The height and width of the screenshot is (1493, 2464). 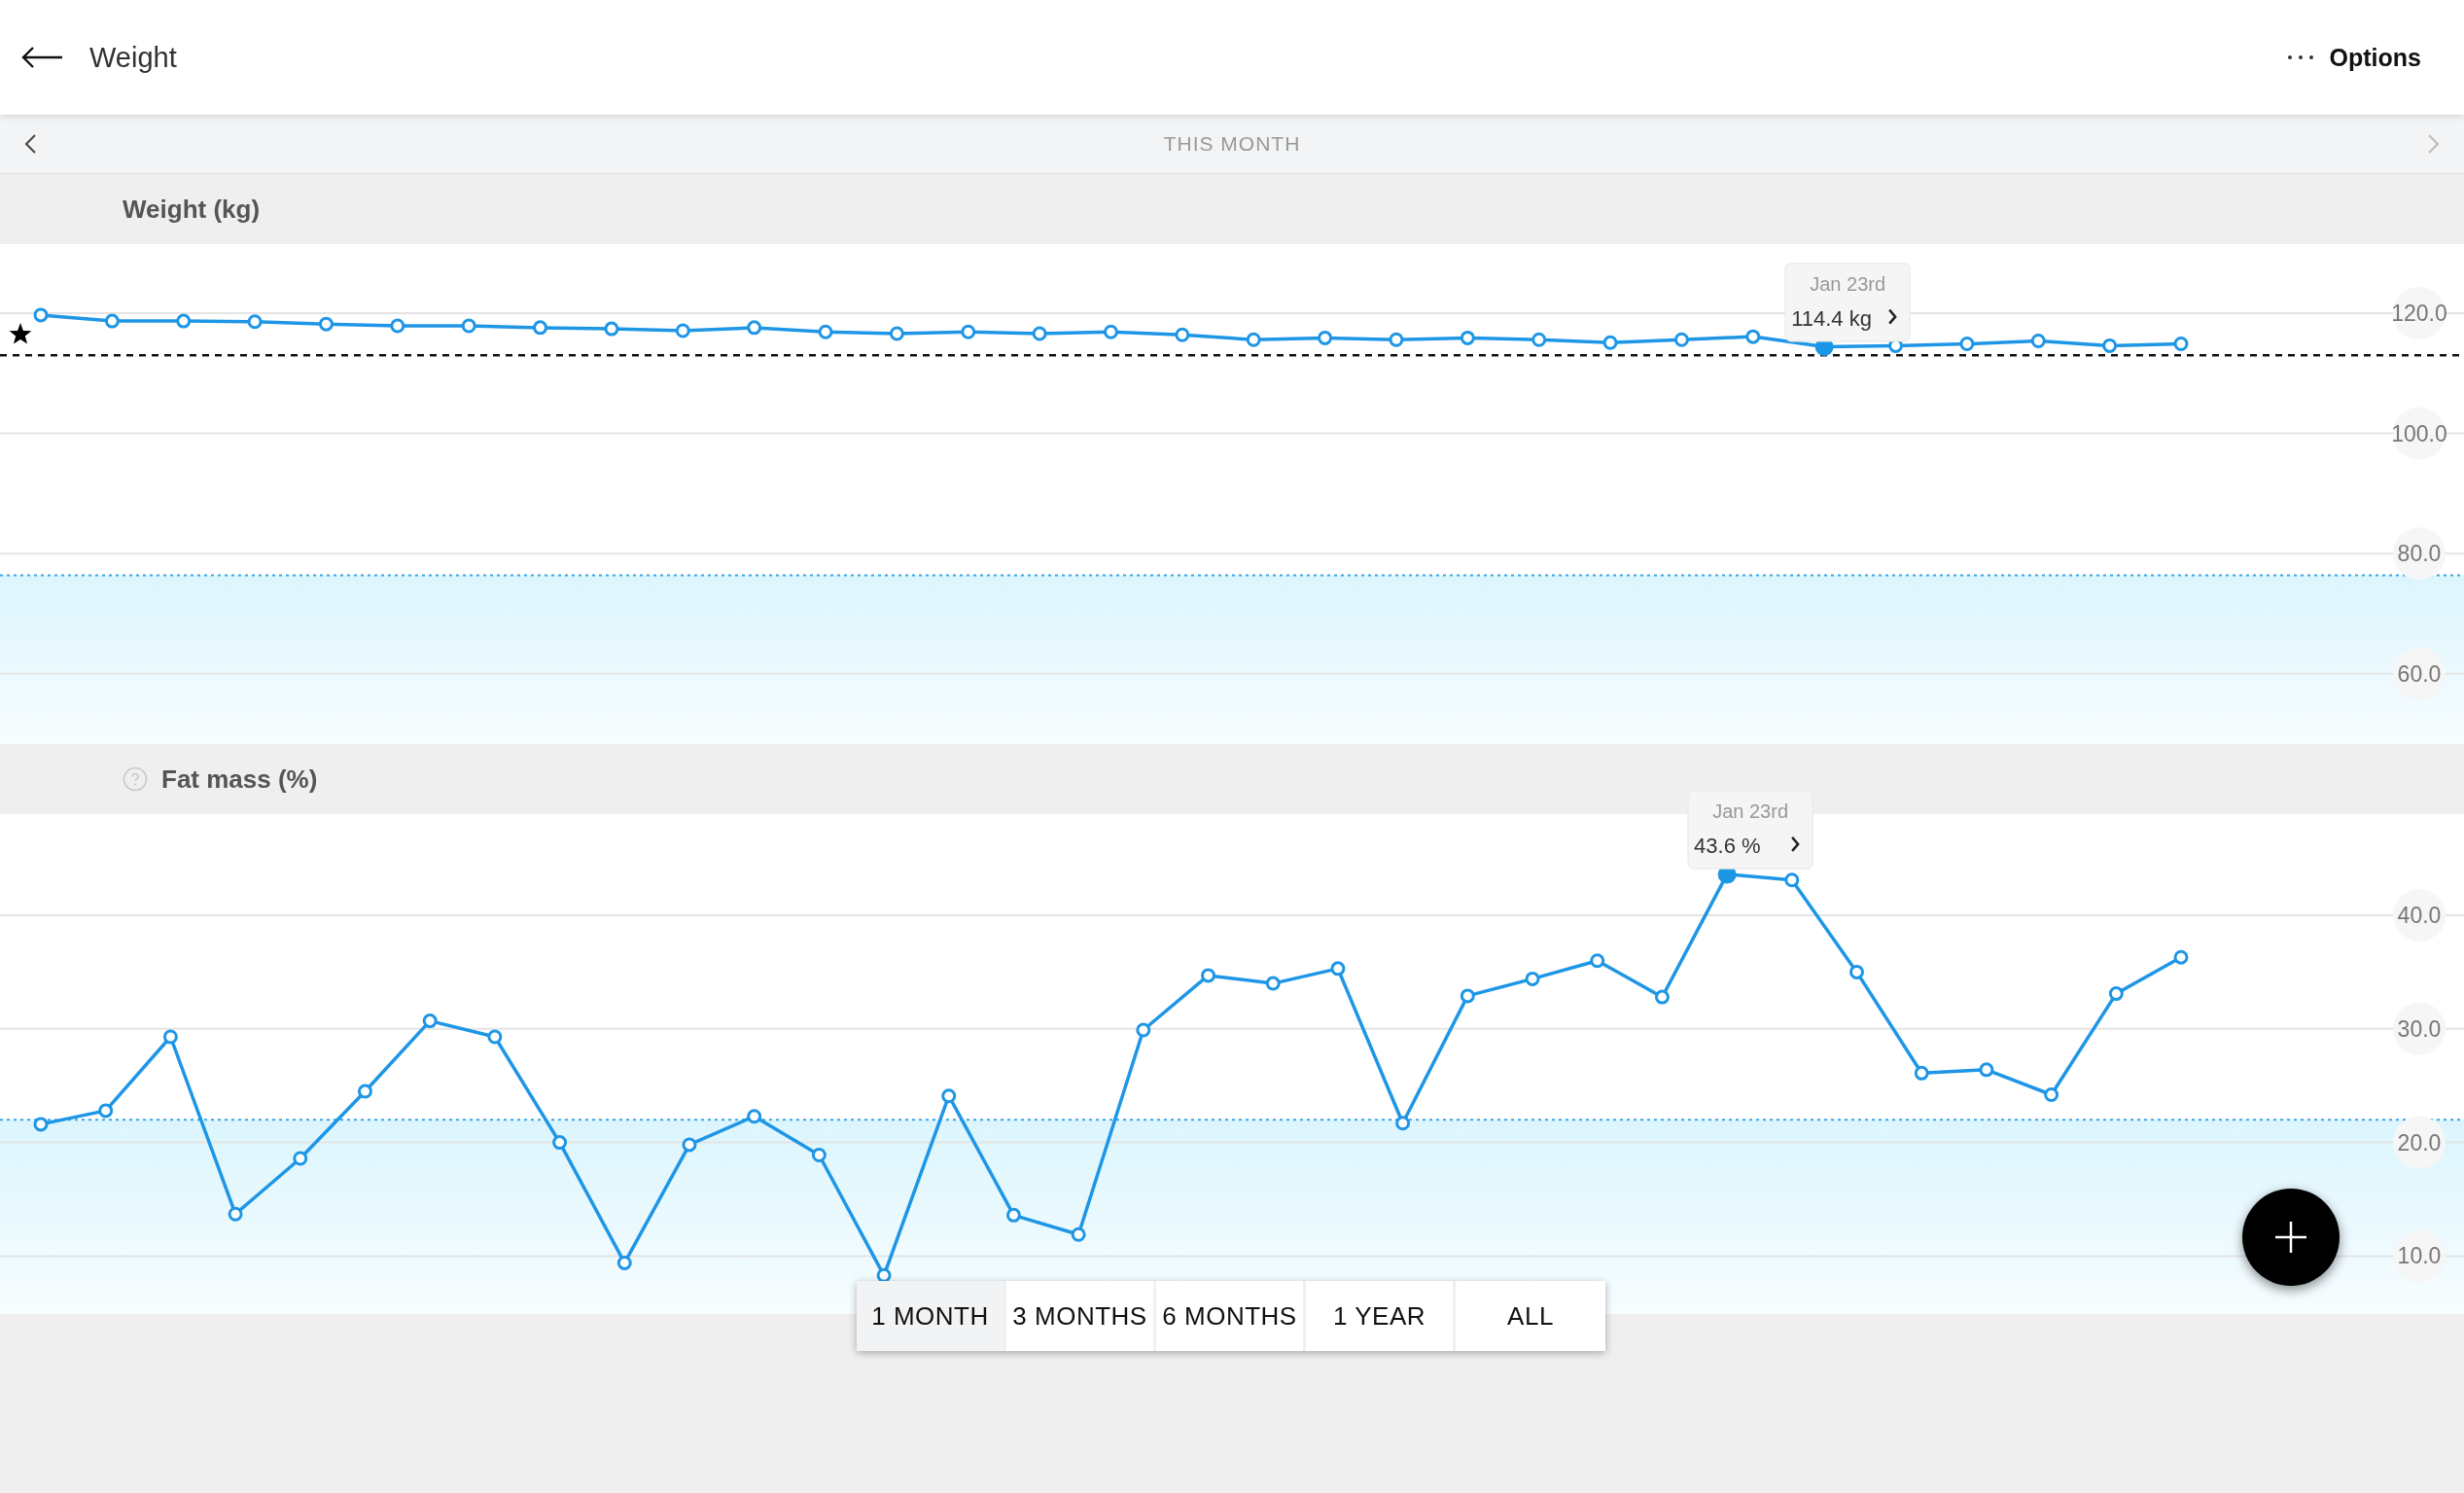 I want to click on range-tab: 1 MONTH, so click(x=931, y=1316).